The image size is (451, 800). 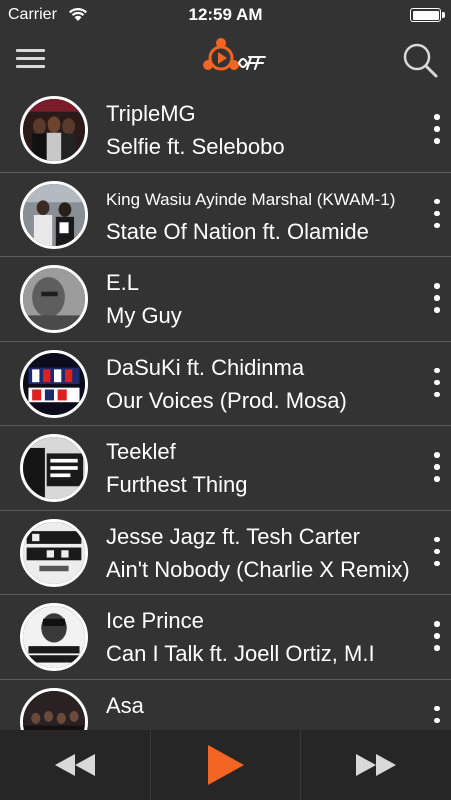 I want to click on battery-level, so click(x=425, y=15).